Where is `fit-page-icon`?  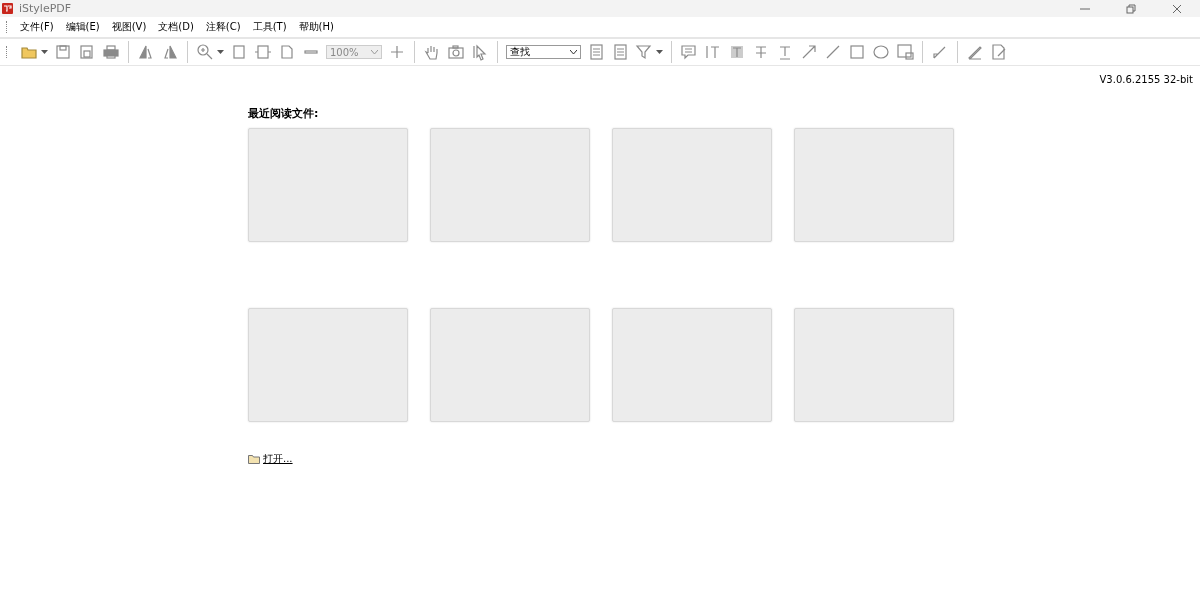
fit-page-icon is located at coordinates (239, 52).